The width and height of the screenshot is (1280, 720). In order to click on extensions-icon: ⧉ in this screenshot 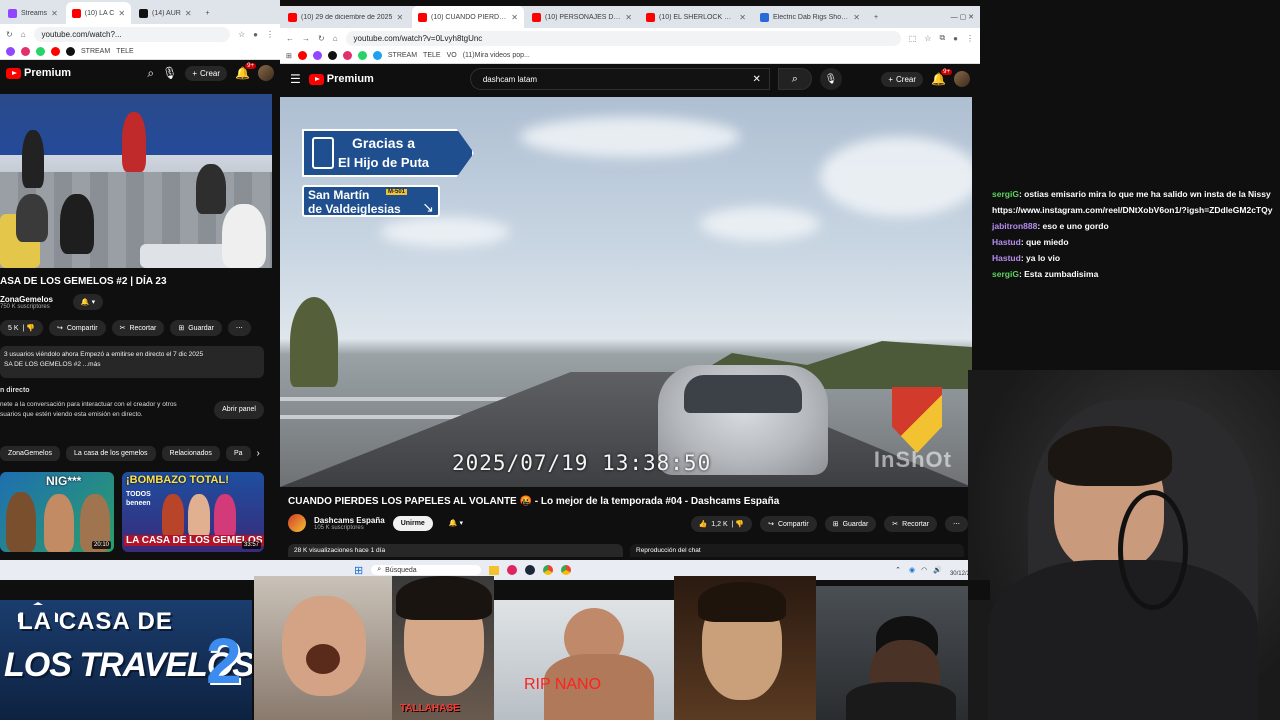, I will do `click(942, 38)`.